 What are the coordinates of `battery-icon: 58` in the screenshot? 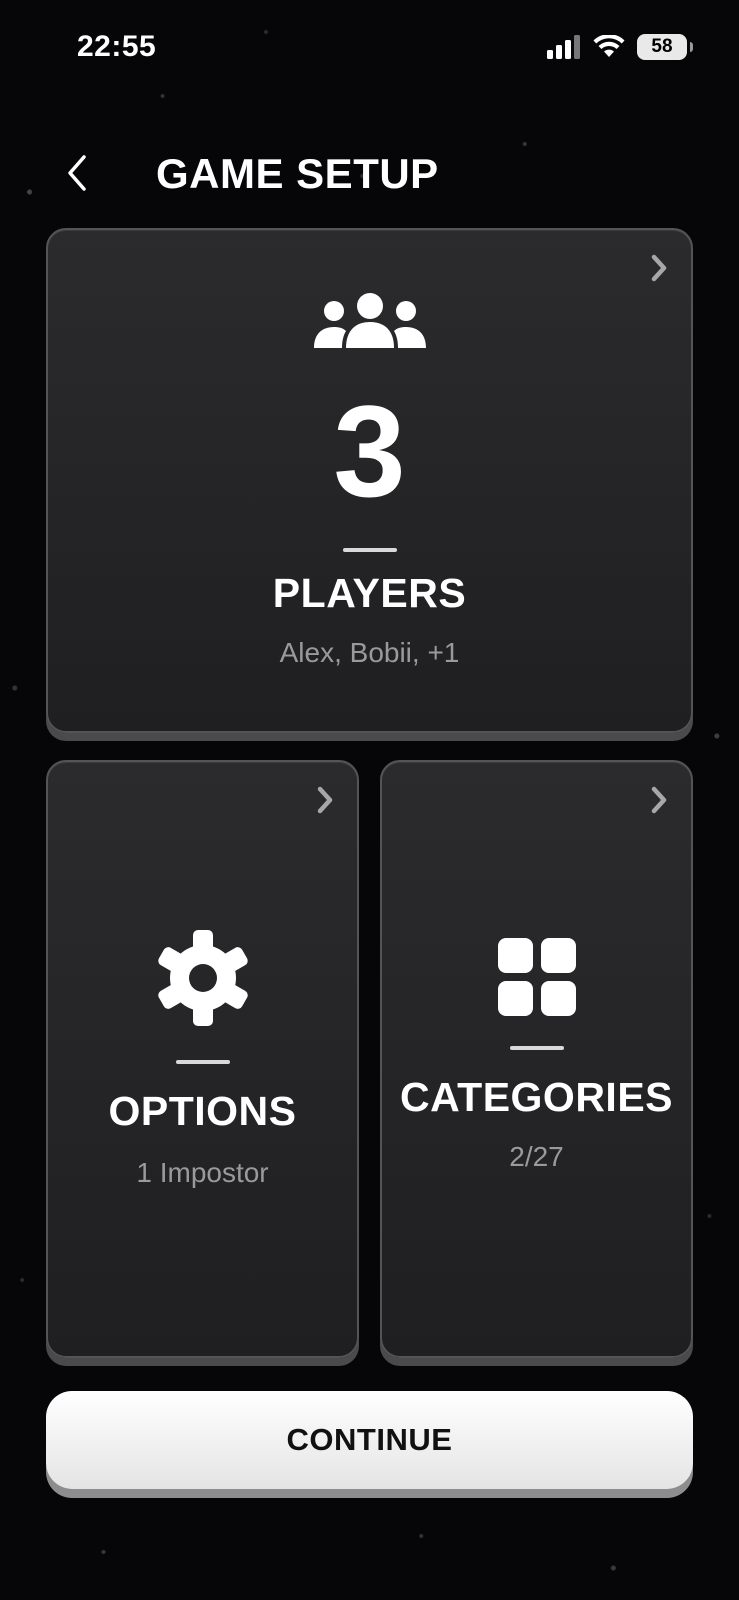 It's located at (665, 47).